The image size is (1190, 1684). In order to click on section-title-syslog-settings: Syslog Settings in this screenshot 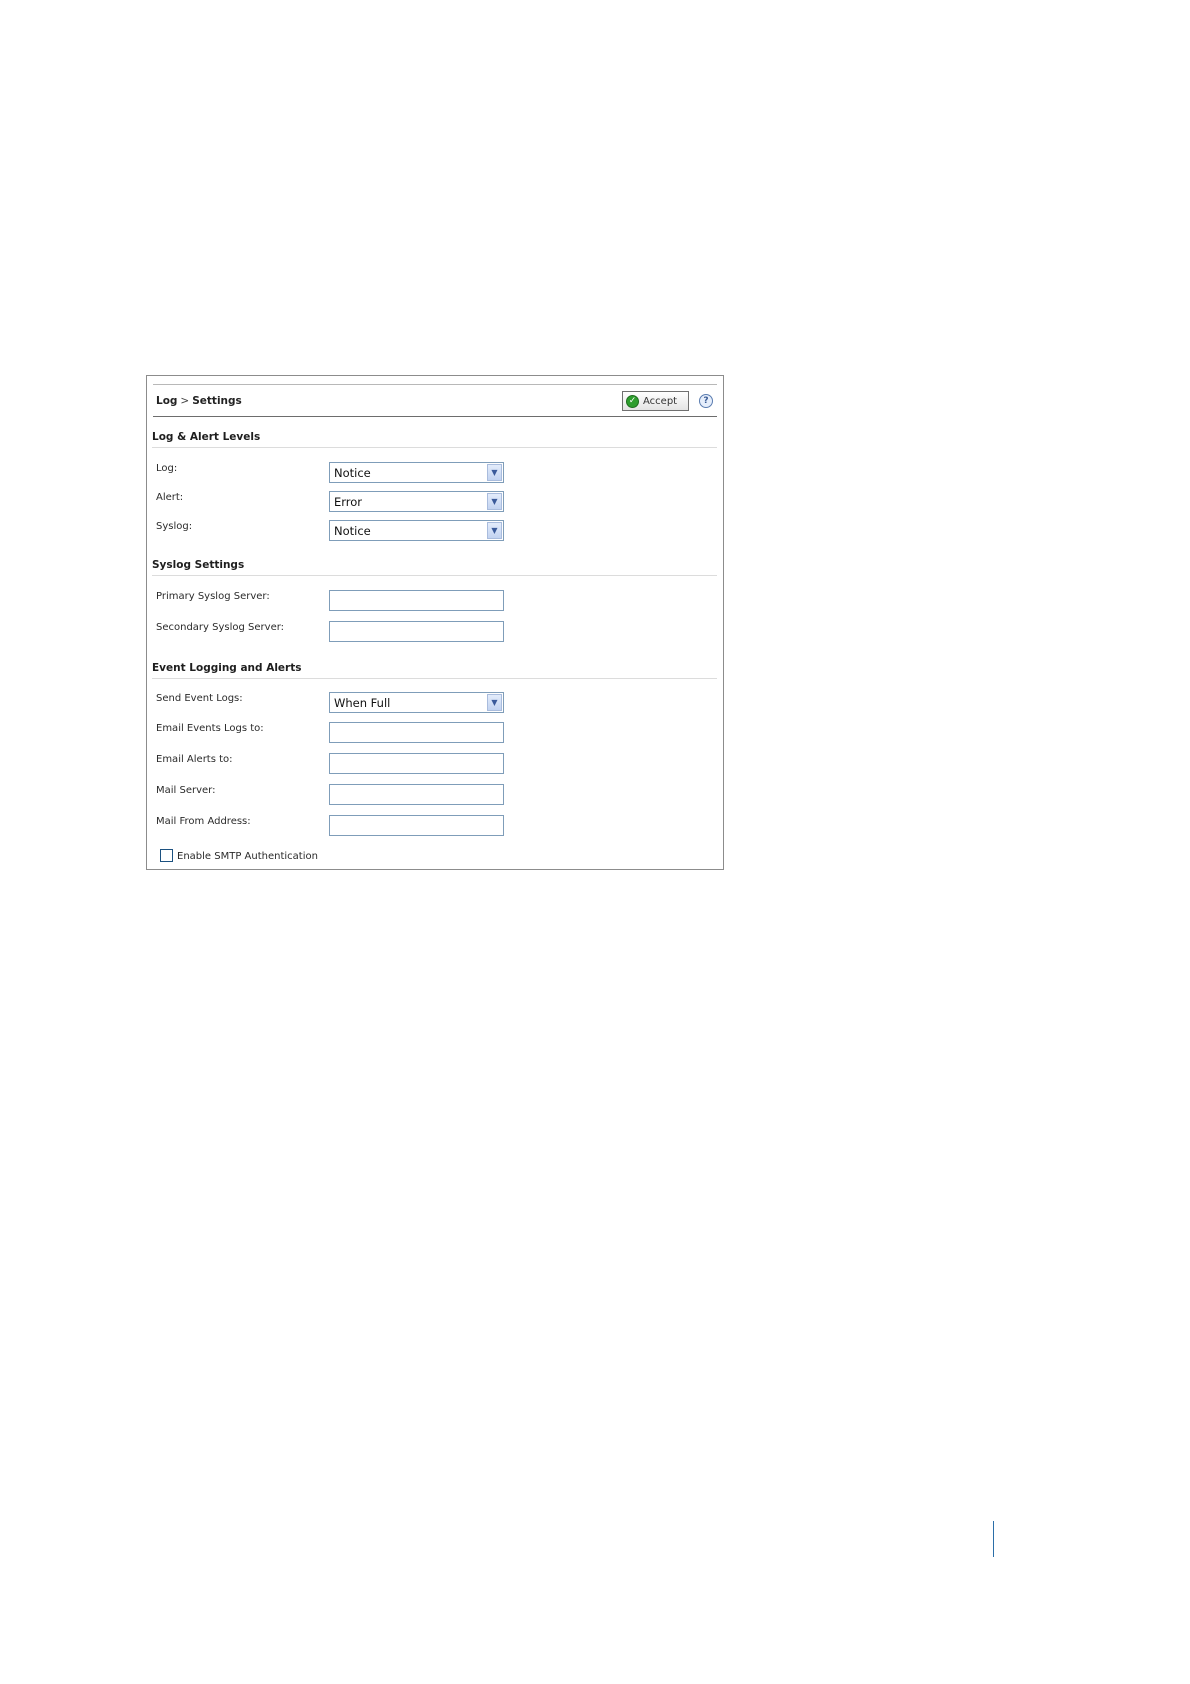, I will do `click(198, 565)`.